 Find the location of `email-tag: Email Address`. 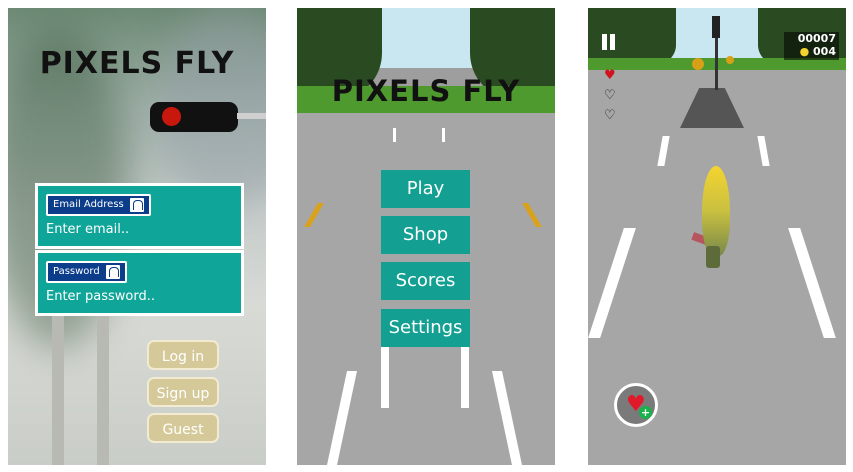

email-tag: Email Address is located at coordinates (98, 205).